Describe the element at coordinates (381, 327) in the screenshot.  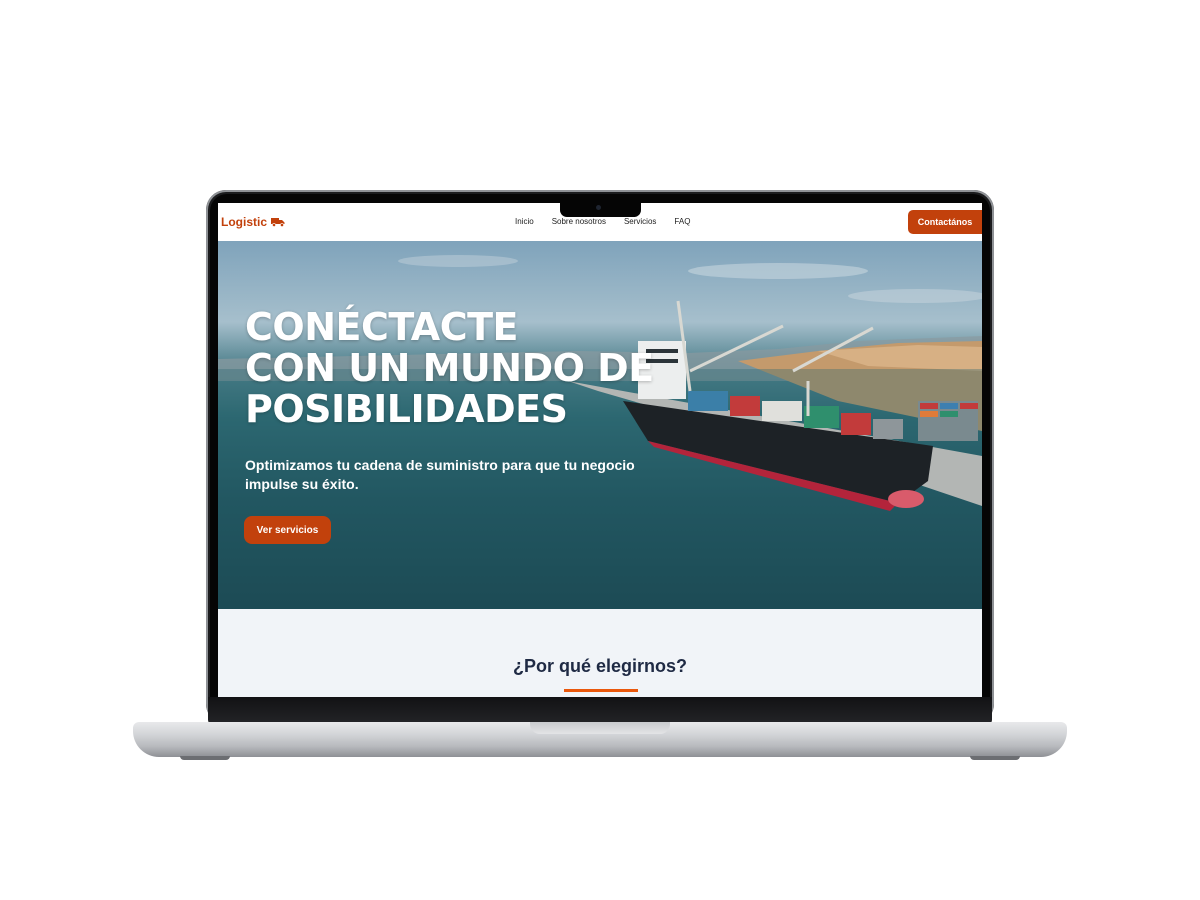
I see `hero-title-line: CONÉCTACTE` at that location.